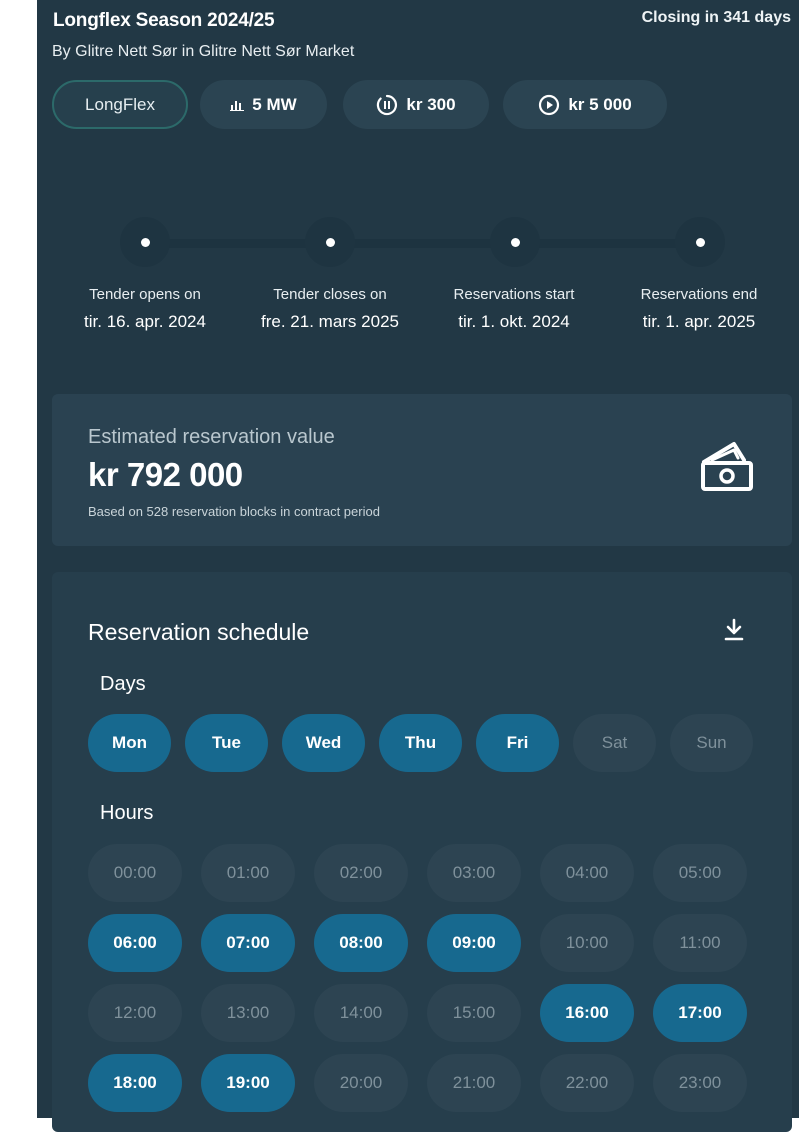 The height and width of the screenshot is (1132, 799). Describe the element at coordinates (700, 943) in the screenshot. I see `hour-toggle-1100: 11:00` at that location.